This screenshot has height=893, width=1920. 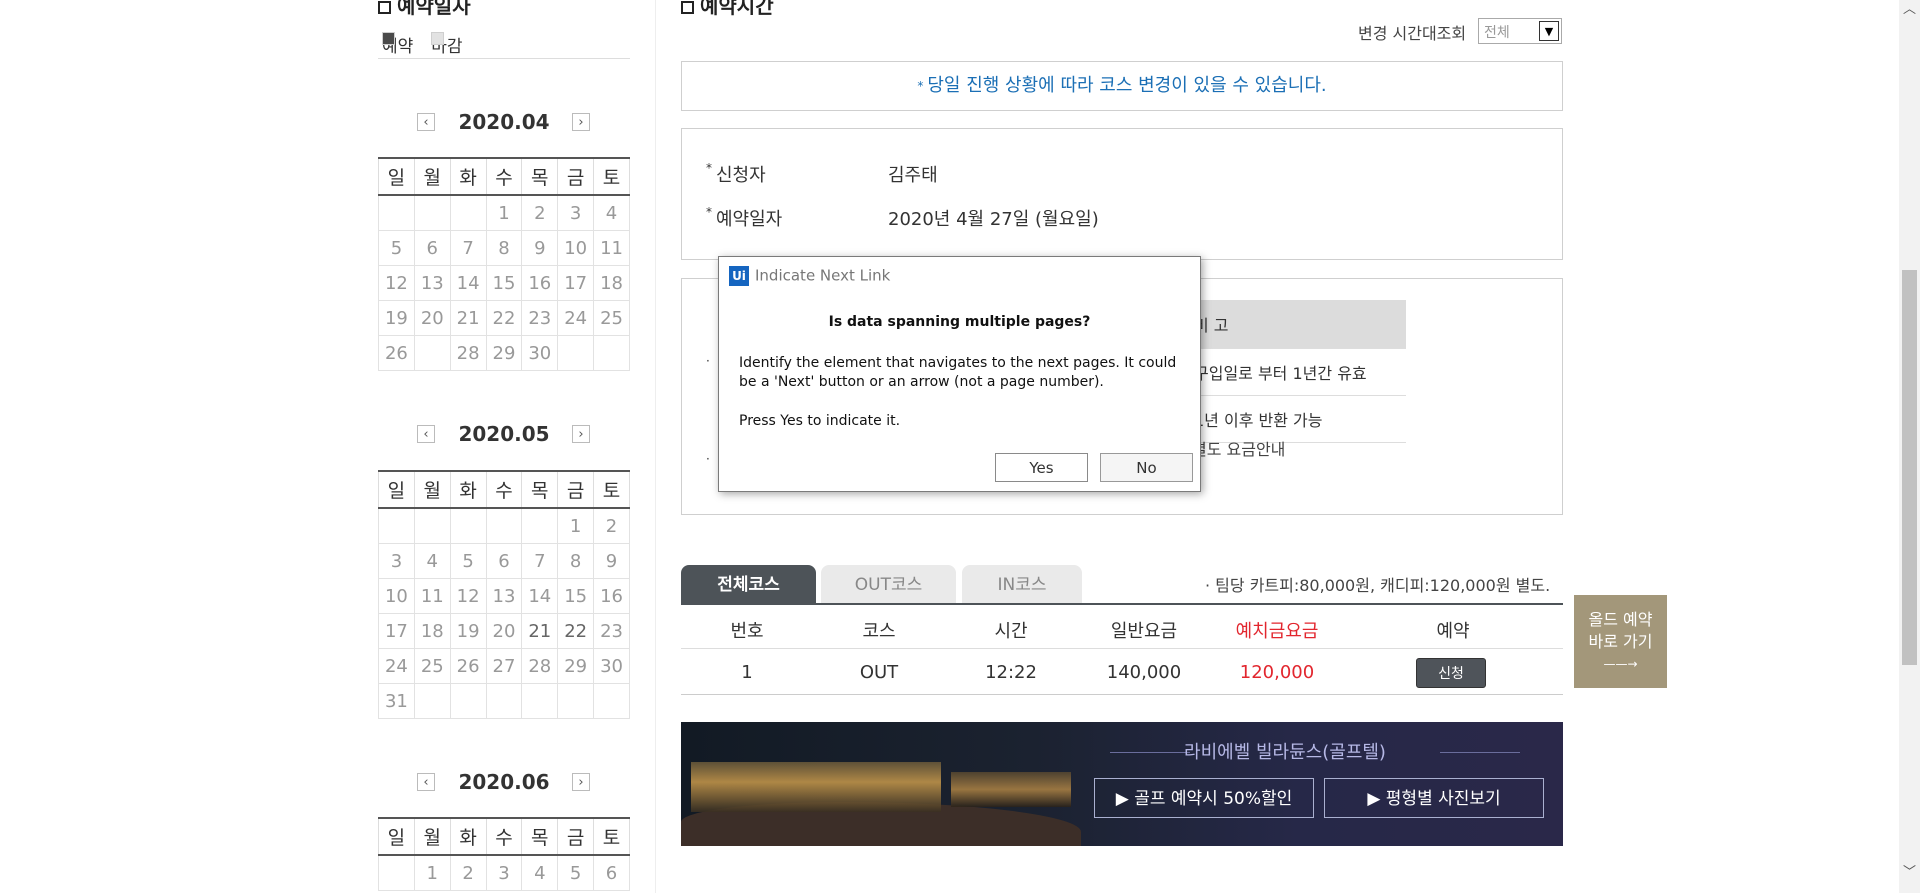 I want to click on calendar-day: 9, so click(x=540, y=248).